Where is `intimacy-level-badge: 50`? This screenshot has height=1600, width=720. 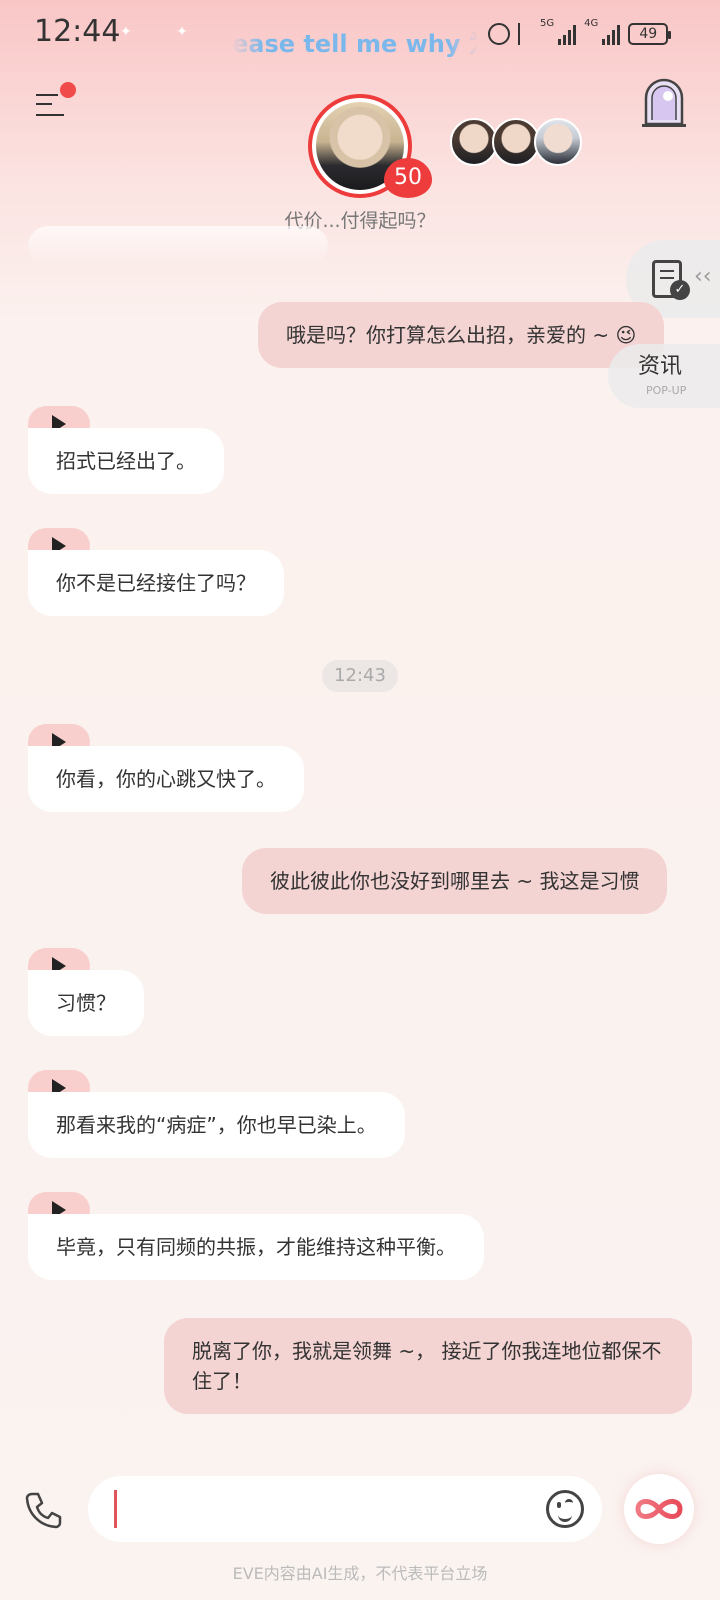 intimacy-level-badge: 50 is located at coordinates (408, 178).